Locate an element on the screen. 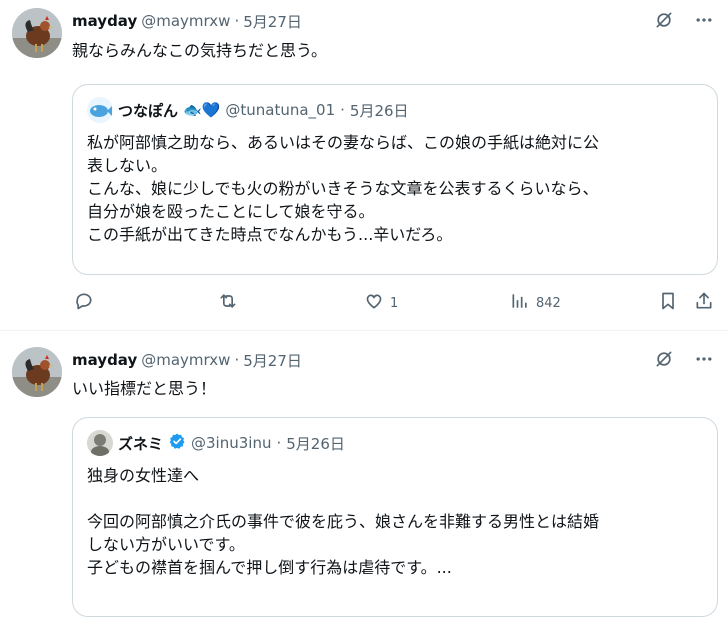 The height and width of the screenshot is (621, 728). fish-avatar-image is located at coordinates (100, 110).